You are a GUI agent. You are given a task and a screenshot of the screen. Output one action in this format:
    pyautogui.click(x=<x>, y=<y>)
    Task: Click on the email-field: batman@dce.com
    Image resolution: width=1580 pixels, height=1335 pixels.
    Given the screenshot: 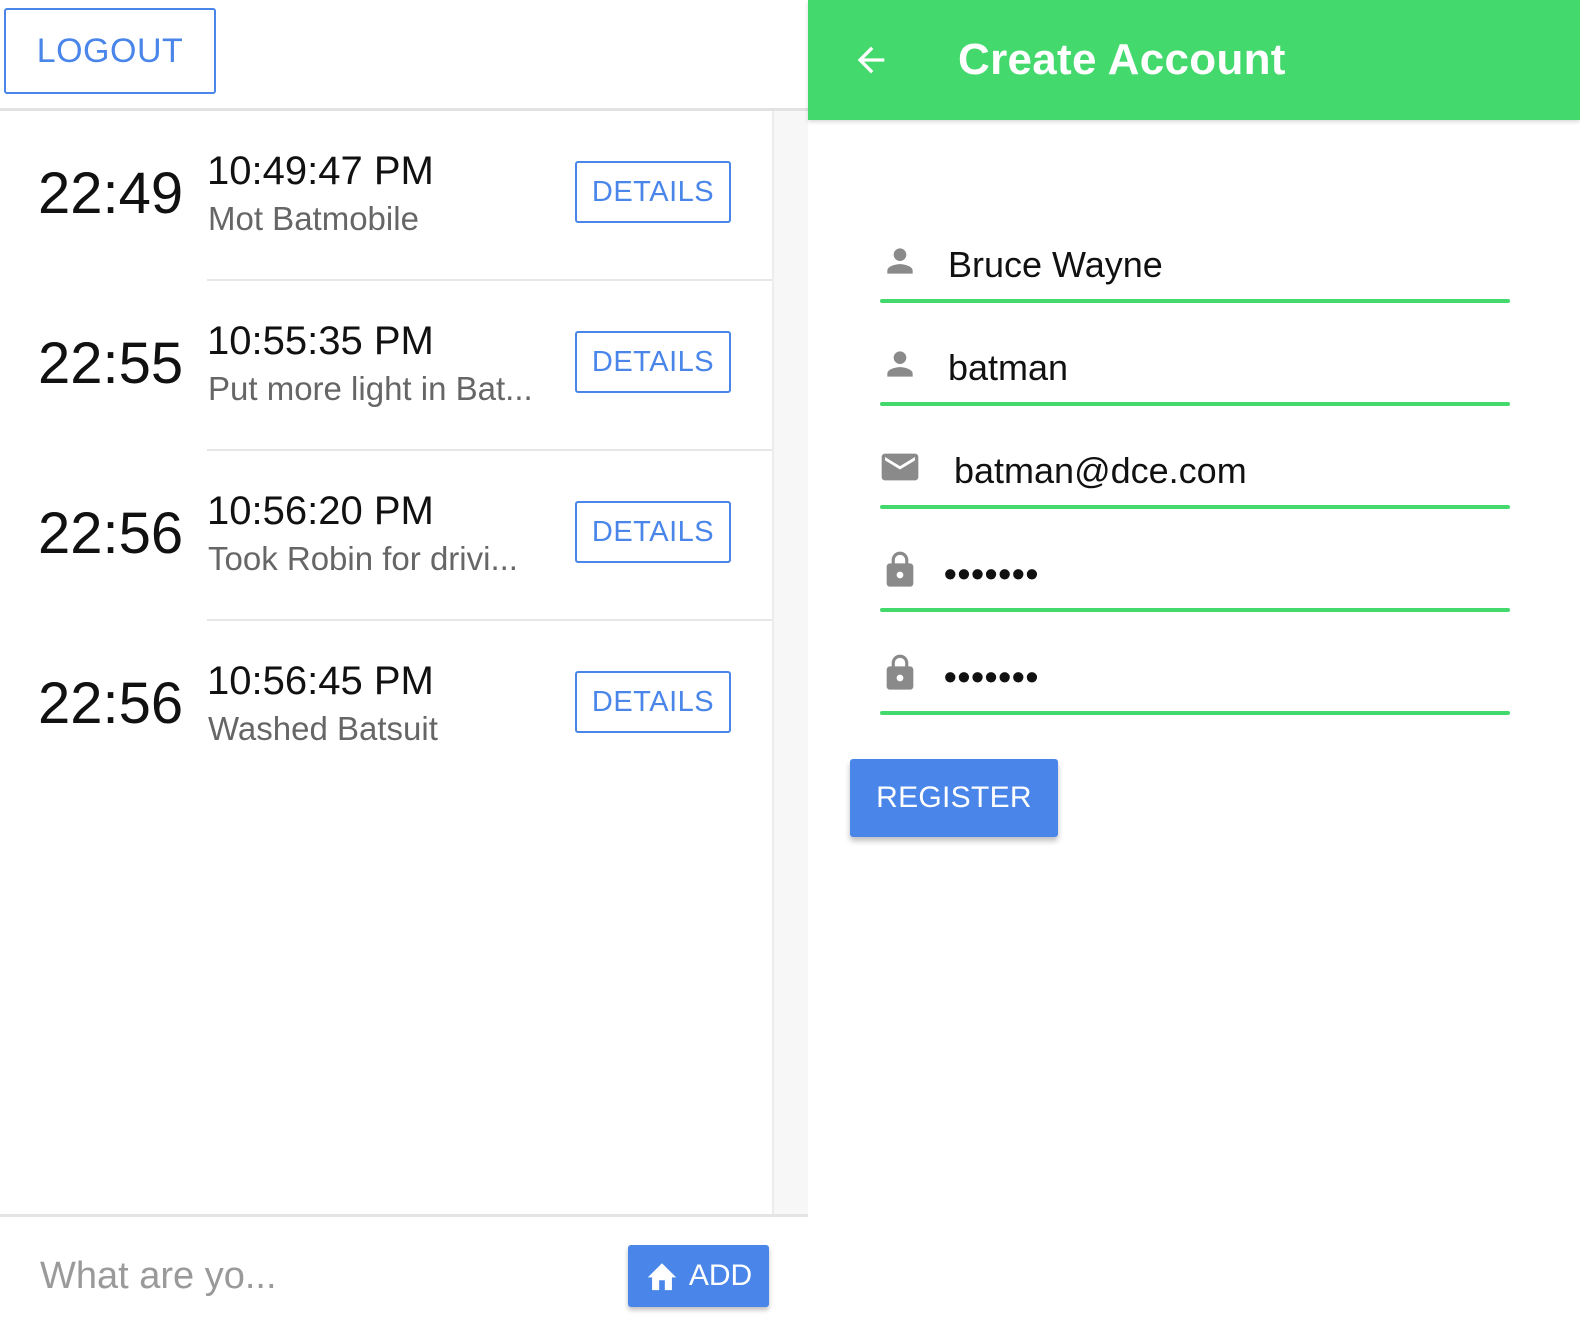 What is the action you would take?
    pyautogui.click(x=1195, y=464)
    